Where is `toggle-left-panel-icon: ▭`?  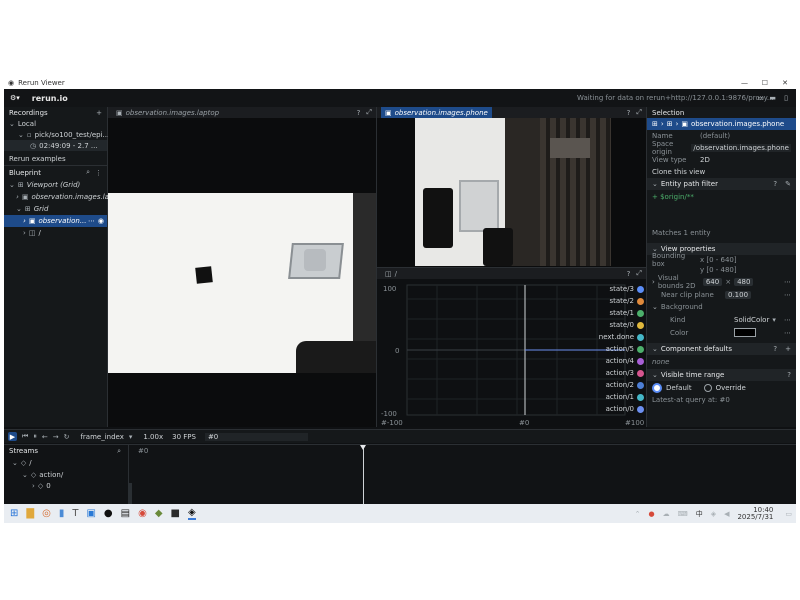 toggle-left-panel-icon: ▭ is located at coordinates (760, 98).